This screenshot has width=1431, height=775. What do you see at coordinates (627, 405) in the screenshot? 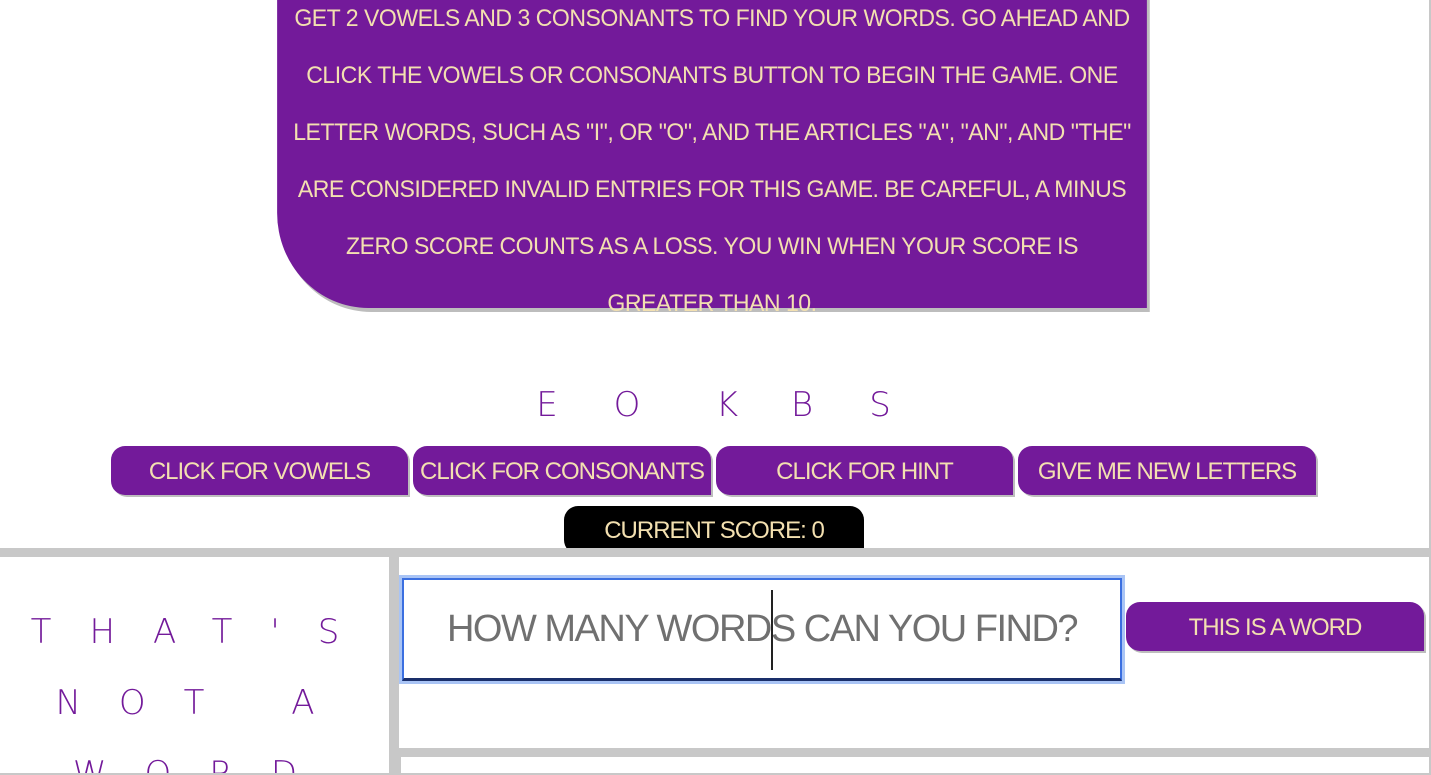
I see `letter-tile: O` at bounding box center [627, 405].